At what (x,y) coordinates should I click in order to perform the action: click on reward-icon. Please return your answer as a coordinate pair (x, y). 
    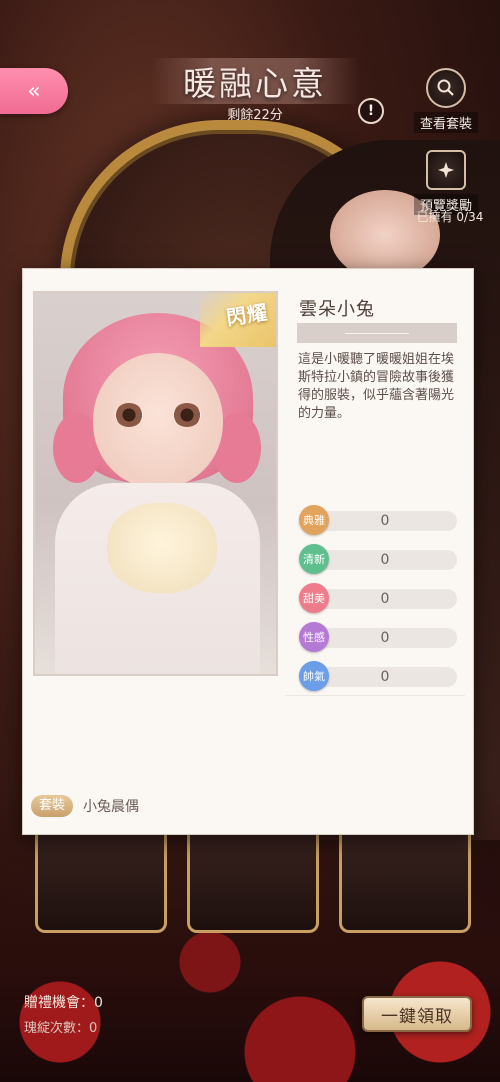
    Looking at the image, I should click on (446, 170).